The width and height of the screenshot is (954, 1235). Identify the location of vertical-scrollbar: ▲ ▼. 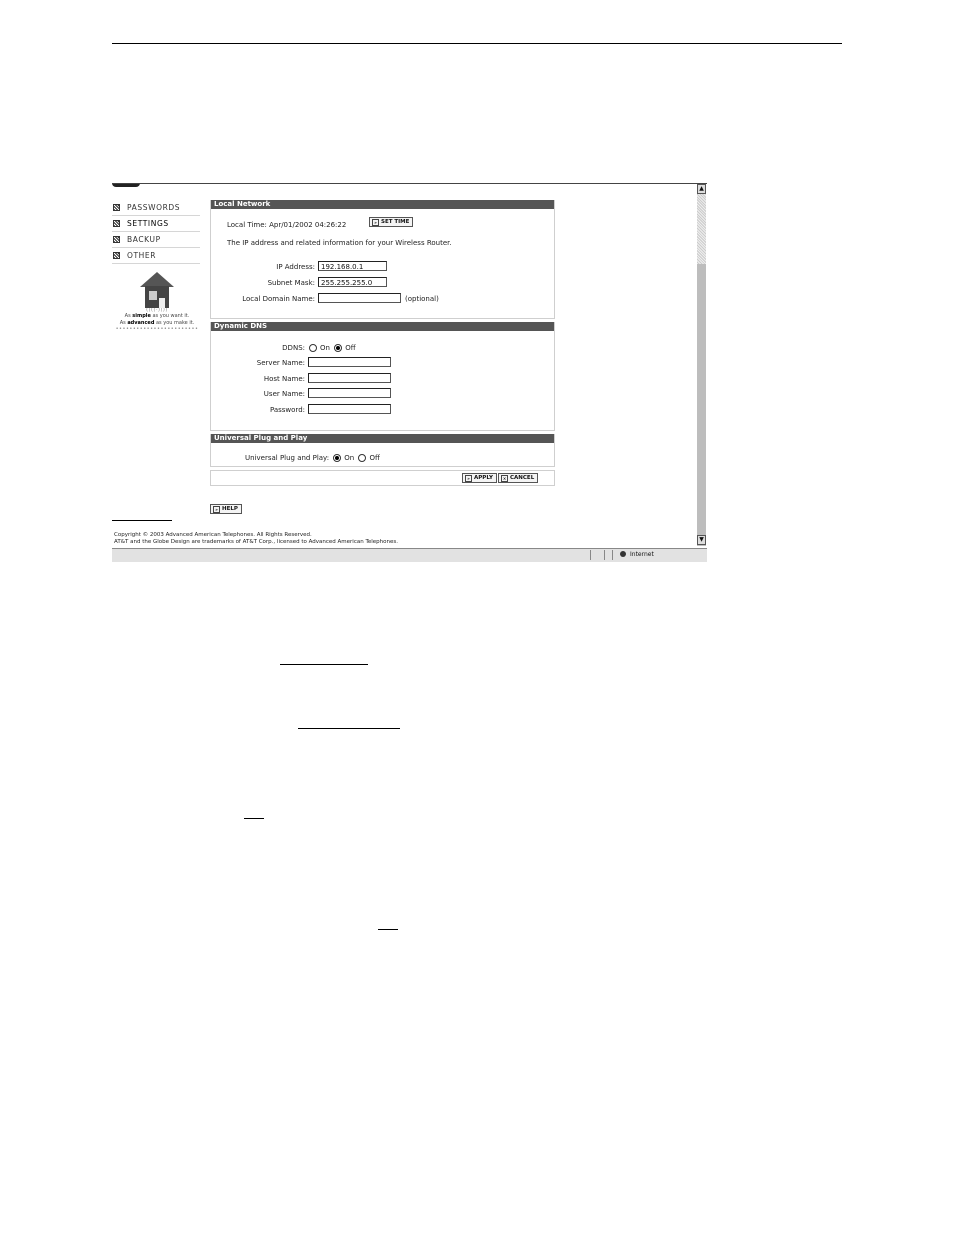
(701, 365).